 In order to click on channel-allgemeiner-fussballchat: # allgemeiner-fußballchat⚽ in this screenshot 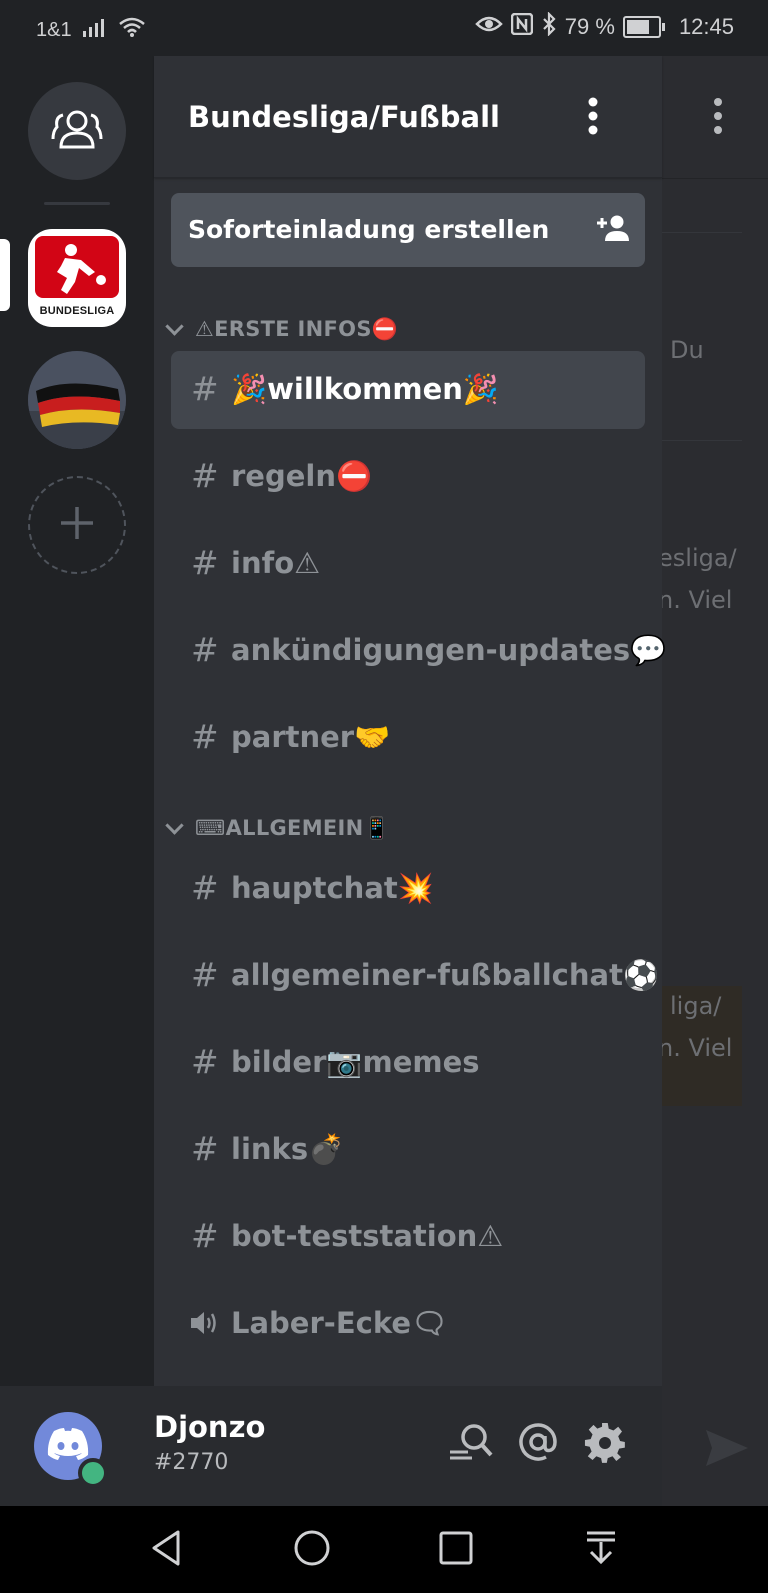, I will do `click(415, 976)`.